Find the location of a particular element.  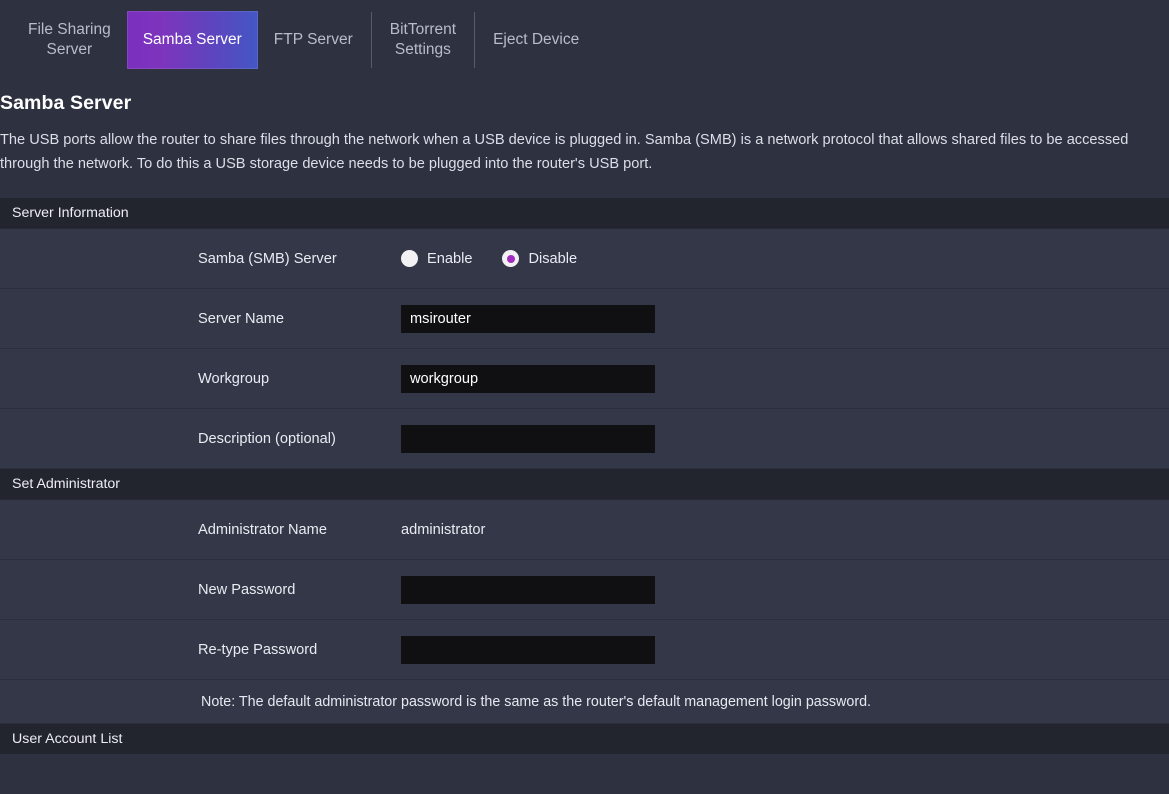

radio-enable-icon is located at coordinates (409, 259).